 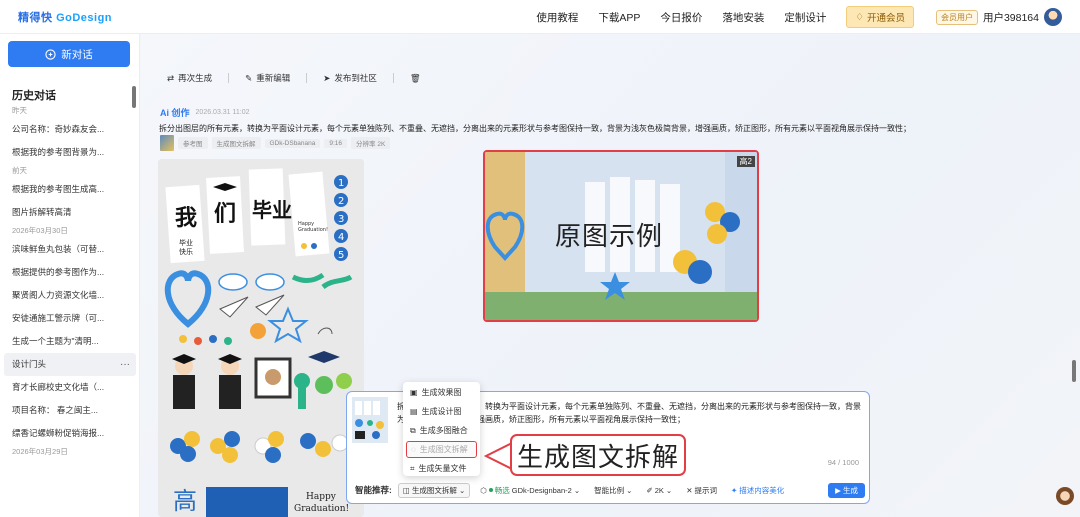 I want to click on menu-item-label: 生成多图融合, so click(x=443, y=430).